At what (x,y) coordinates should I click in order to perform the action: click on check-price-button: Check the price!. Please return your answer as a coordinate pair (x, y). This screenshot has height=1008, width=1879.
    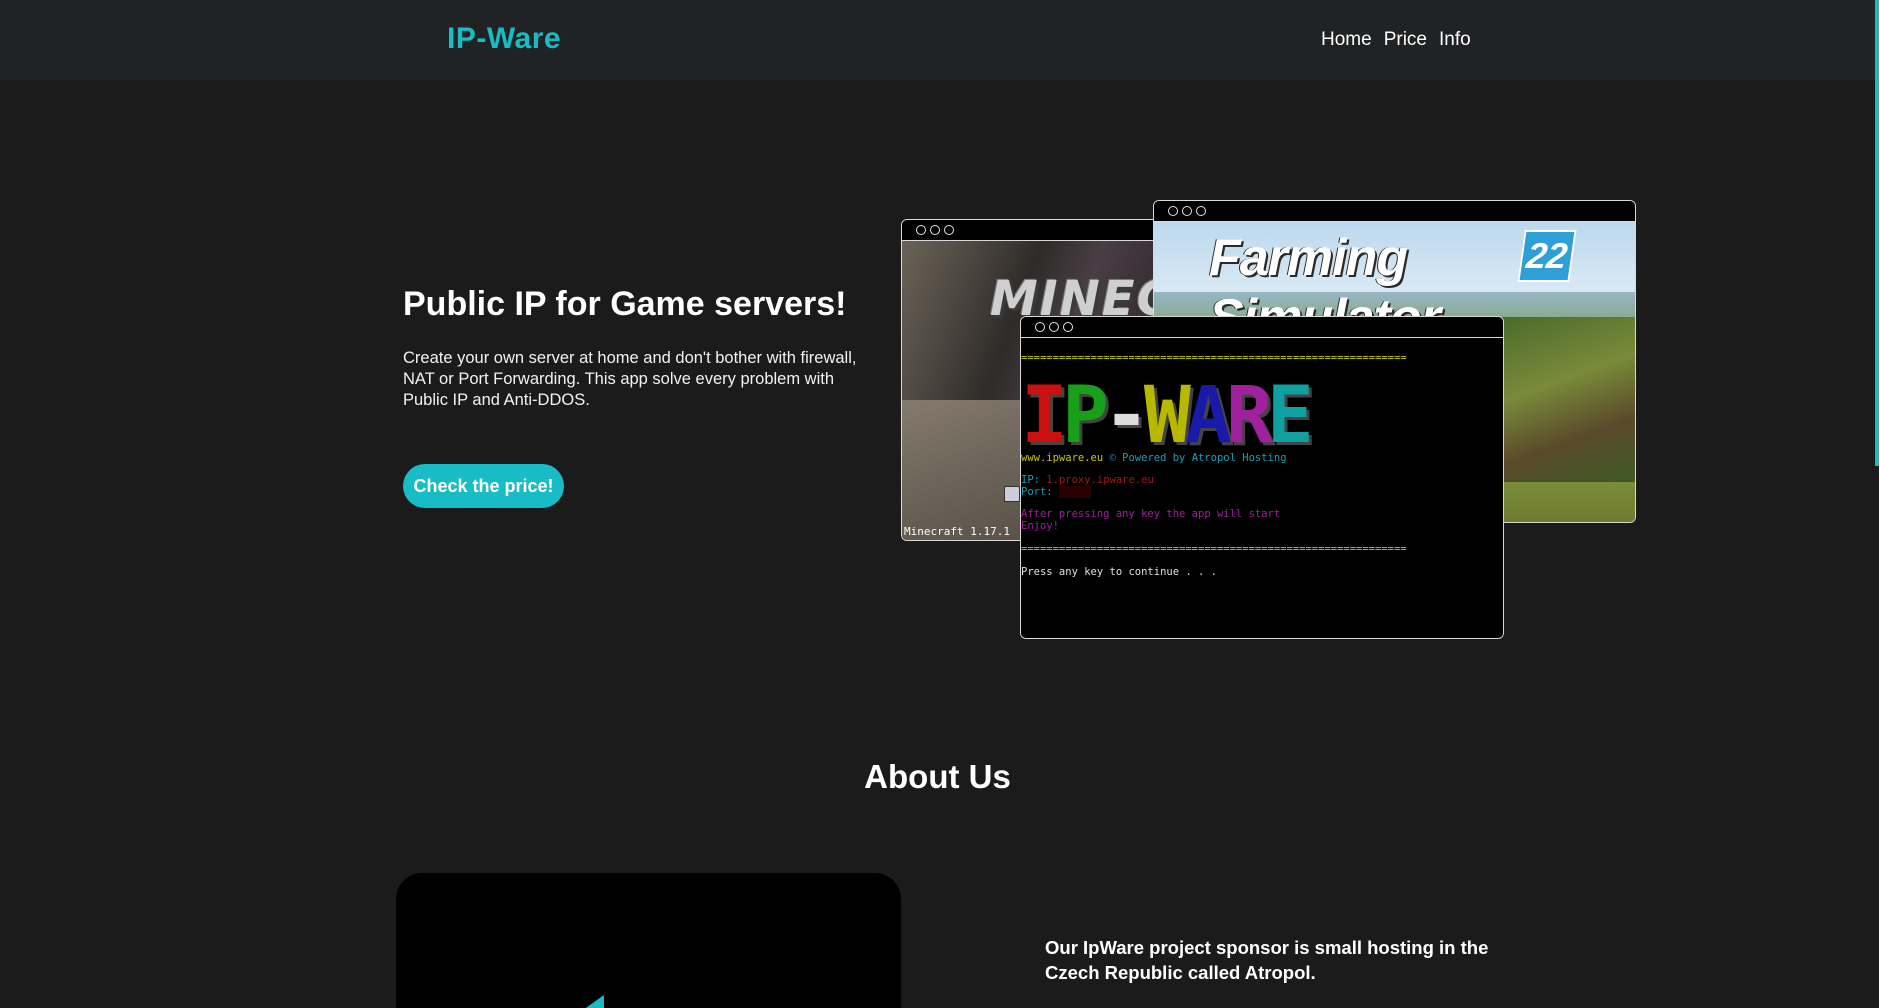
    Looking at the image, I should click on (483, 486).